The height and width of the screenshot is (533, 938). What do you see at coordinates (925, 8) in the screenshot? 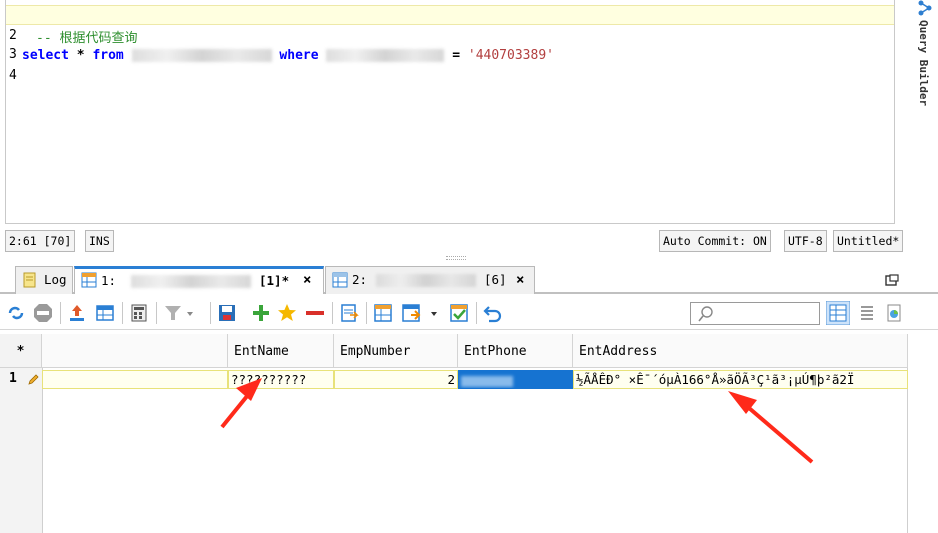
I see `query-builder-icon` at bounding box center [925, 8].